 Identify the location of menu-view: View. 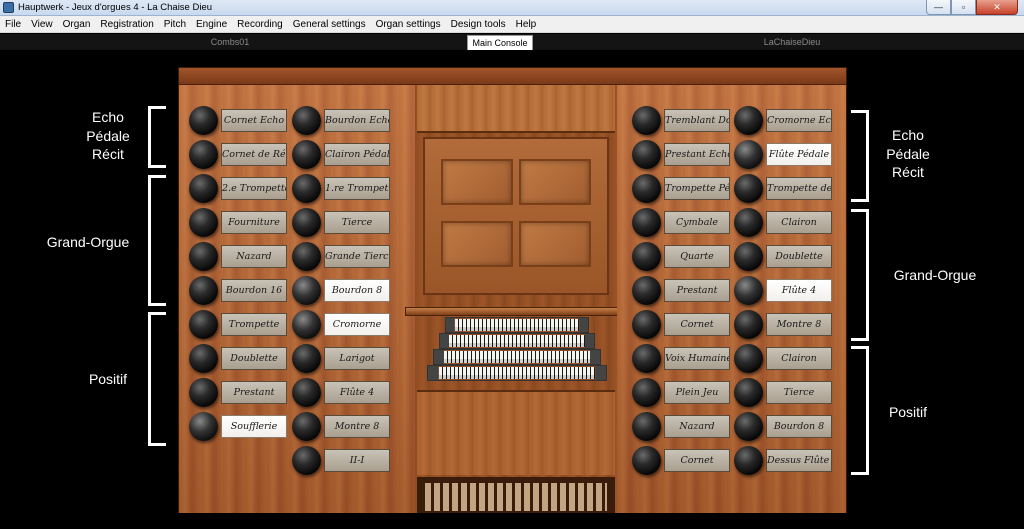
(42, 24).